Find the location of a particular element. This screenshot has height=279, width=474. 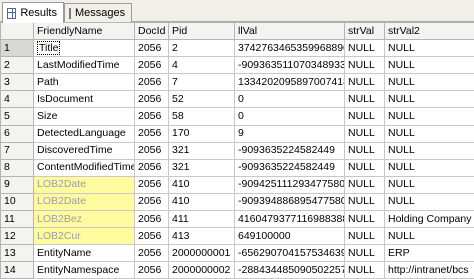

row-number: 14 is located at coordinates (17, 270).